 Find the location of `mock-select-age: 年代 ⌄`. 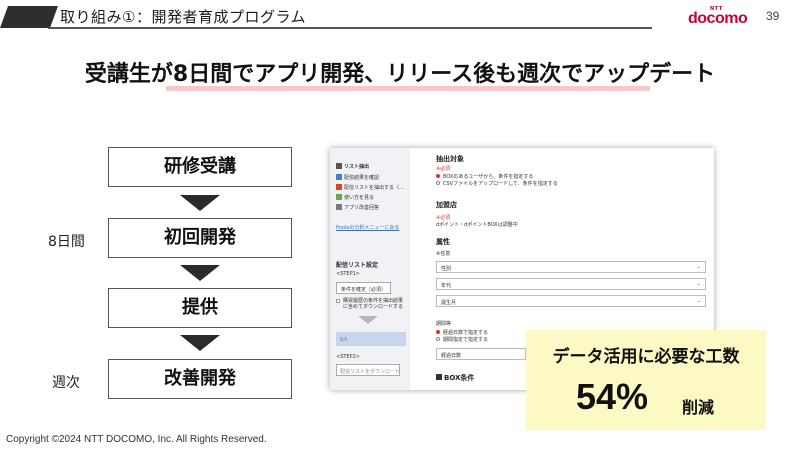

mock-select-age: 年代 ⌄ is located at coordinates (571, 284).